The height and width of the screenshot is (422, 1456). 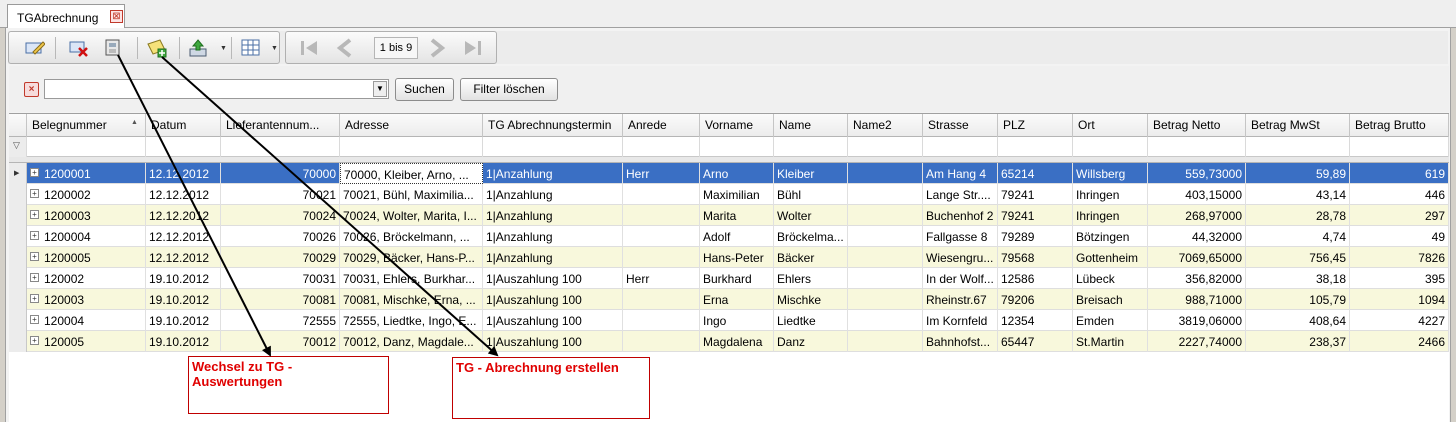 I want to click on column-header: Strasse, so click(x=960, y=125).